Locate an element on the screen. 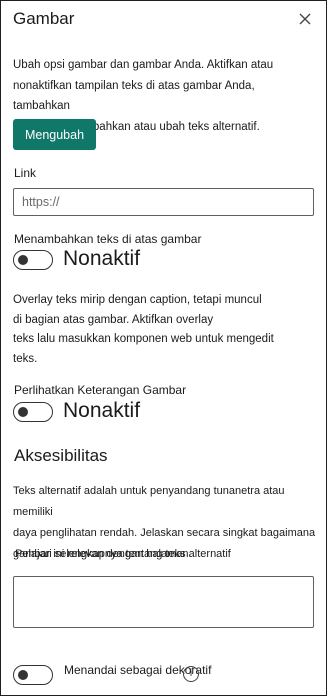 The image size is (327, 696). alt-text-field is located at coordinates (163, 602).